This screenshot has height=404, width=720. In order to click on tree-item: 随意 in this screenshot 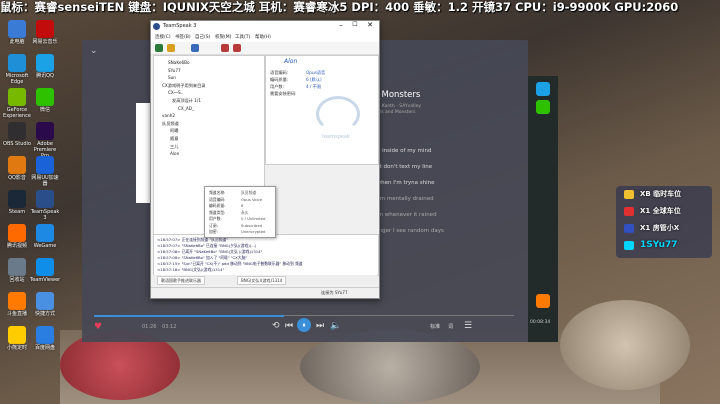, I will do `click(174, 139)`.